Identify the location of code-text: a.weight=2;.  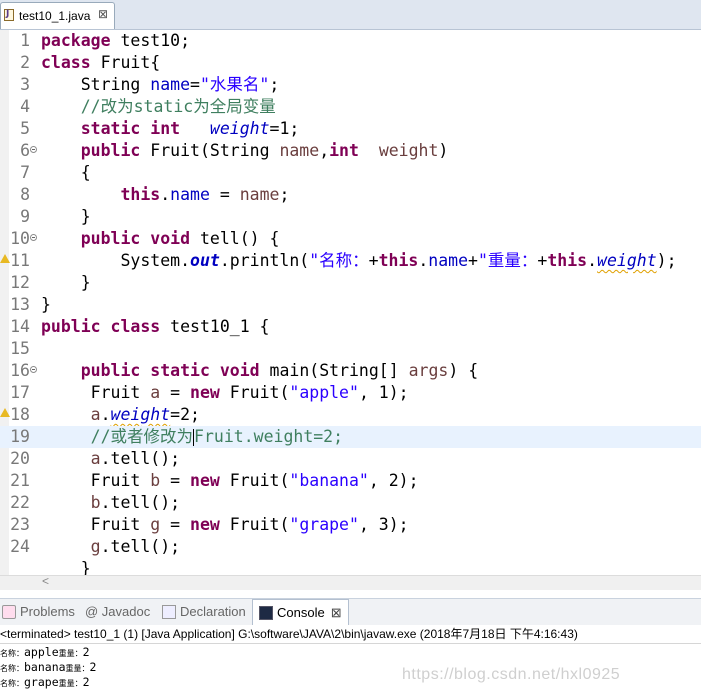
(120, 415).